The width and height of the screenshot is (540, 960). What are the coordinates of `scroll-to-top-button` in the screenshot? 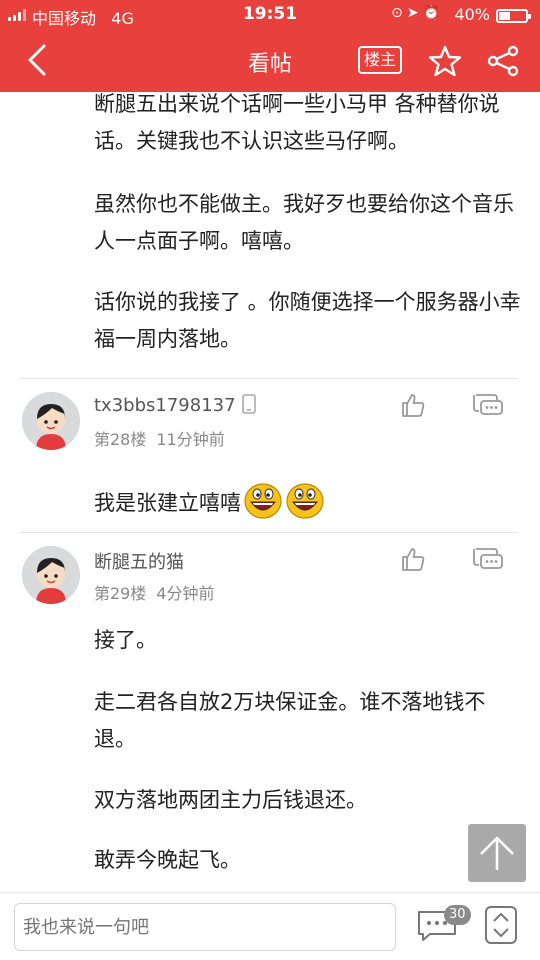 It's located at (497, 853).